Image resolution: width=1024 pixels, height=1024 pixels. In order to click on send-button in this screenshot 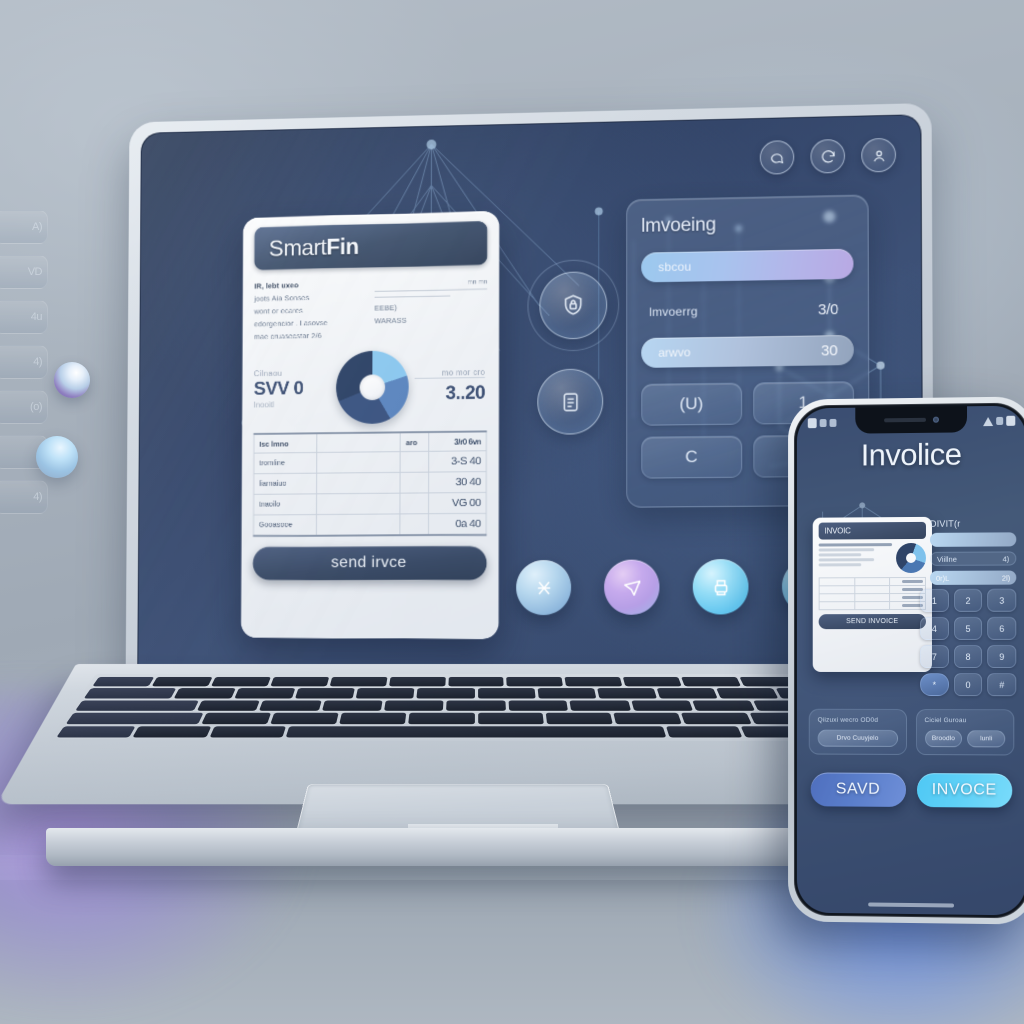, I will do `click(632, 587)`.